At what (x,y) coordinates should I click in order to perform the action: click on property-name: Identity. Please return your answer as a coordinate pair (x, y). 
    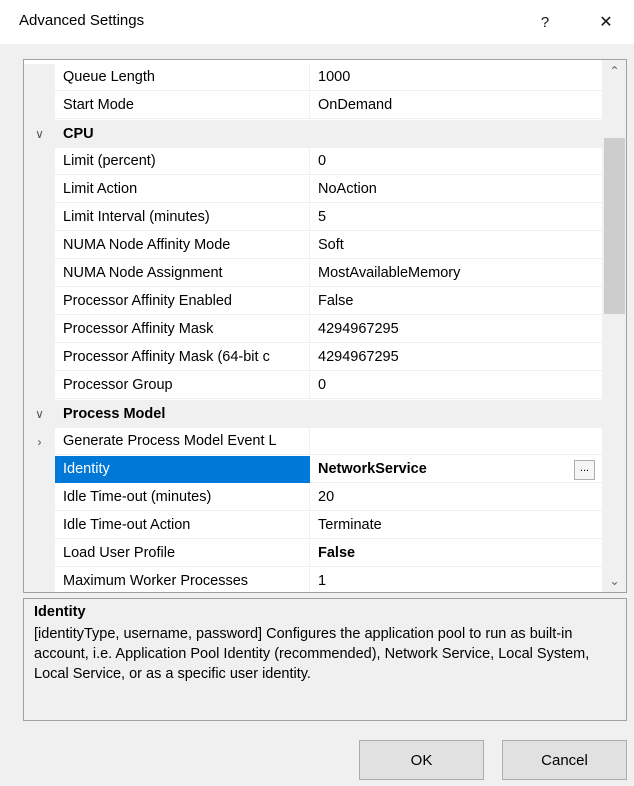
    Looking at the image, I should click on (182, 469).